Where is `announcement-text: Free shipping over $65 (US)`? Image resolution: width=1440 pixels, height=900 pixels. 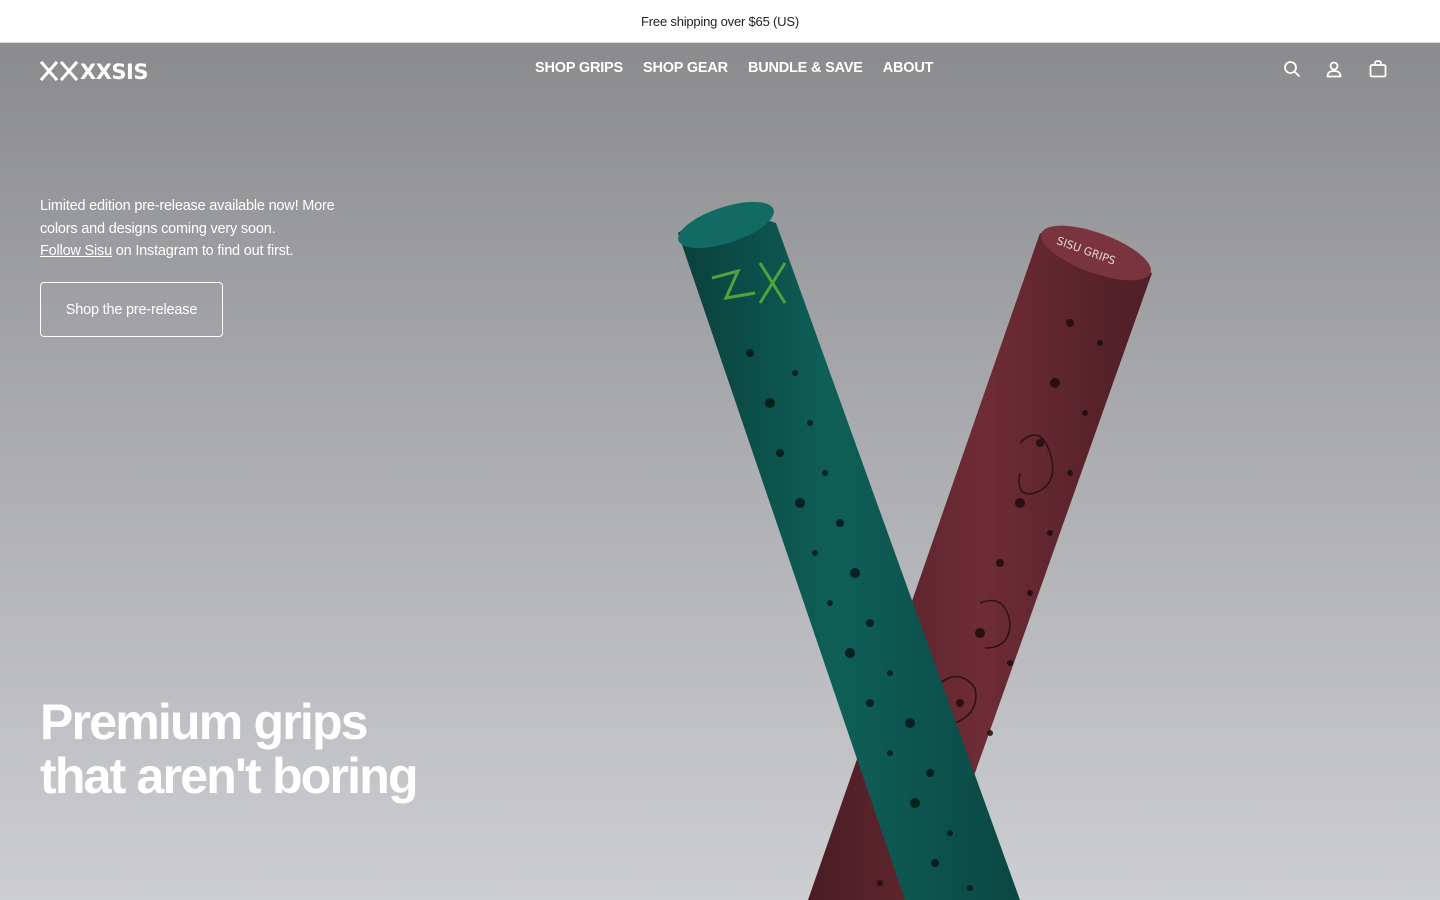 announcement-text: Free shipping over $65 (US) is located at coordinates (720, 21).